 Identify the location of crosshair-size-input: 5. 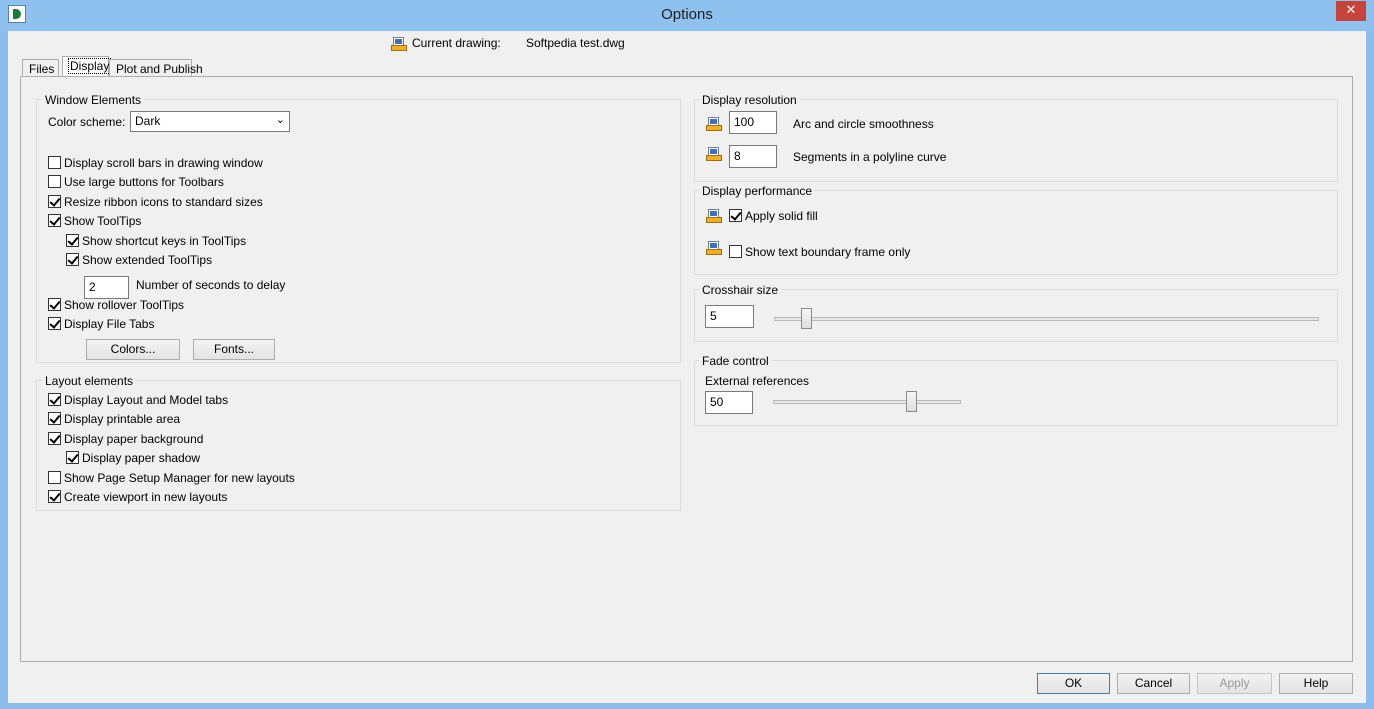
(729, 316).